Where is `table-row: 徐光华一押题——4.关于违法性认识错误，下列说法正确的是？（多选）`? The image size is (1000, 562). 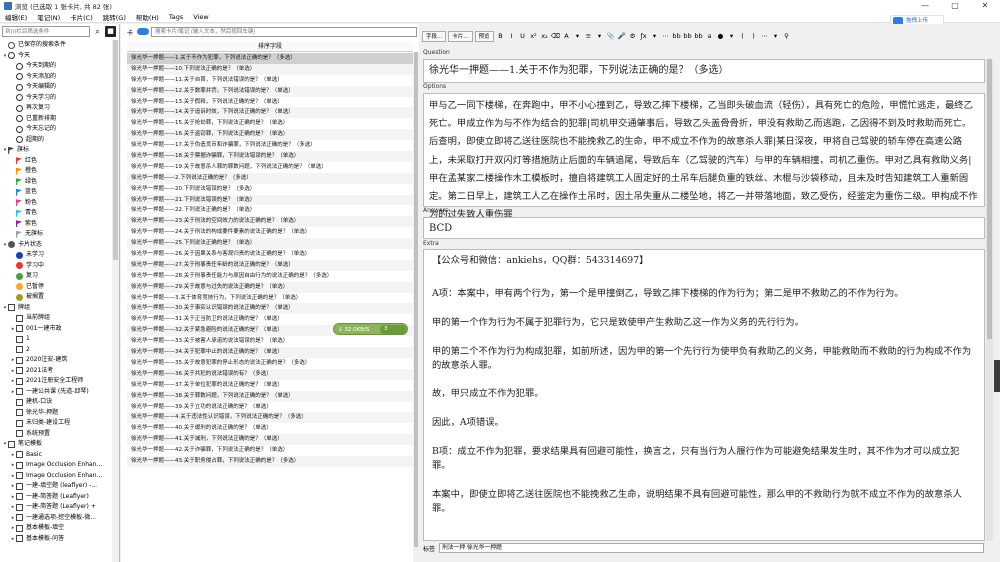 table-row: 徐光华一押题——4.关于违法性认识错误，下列说法正确的是？（多选） is located at coordinates (270, 418).